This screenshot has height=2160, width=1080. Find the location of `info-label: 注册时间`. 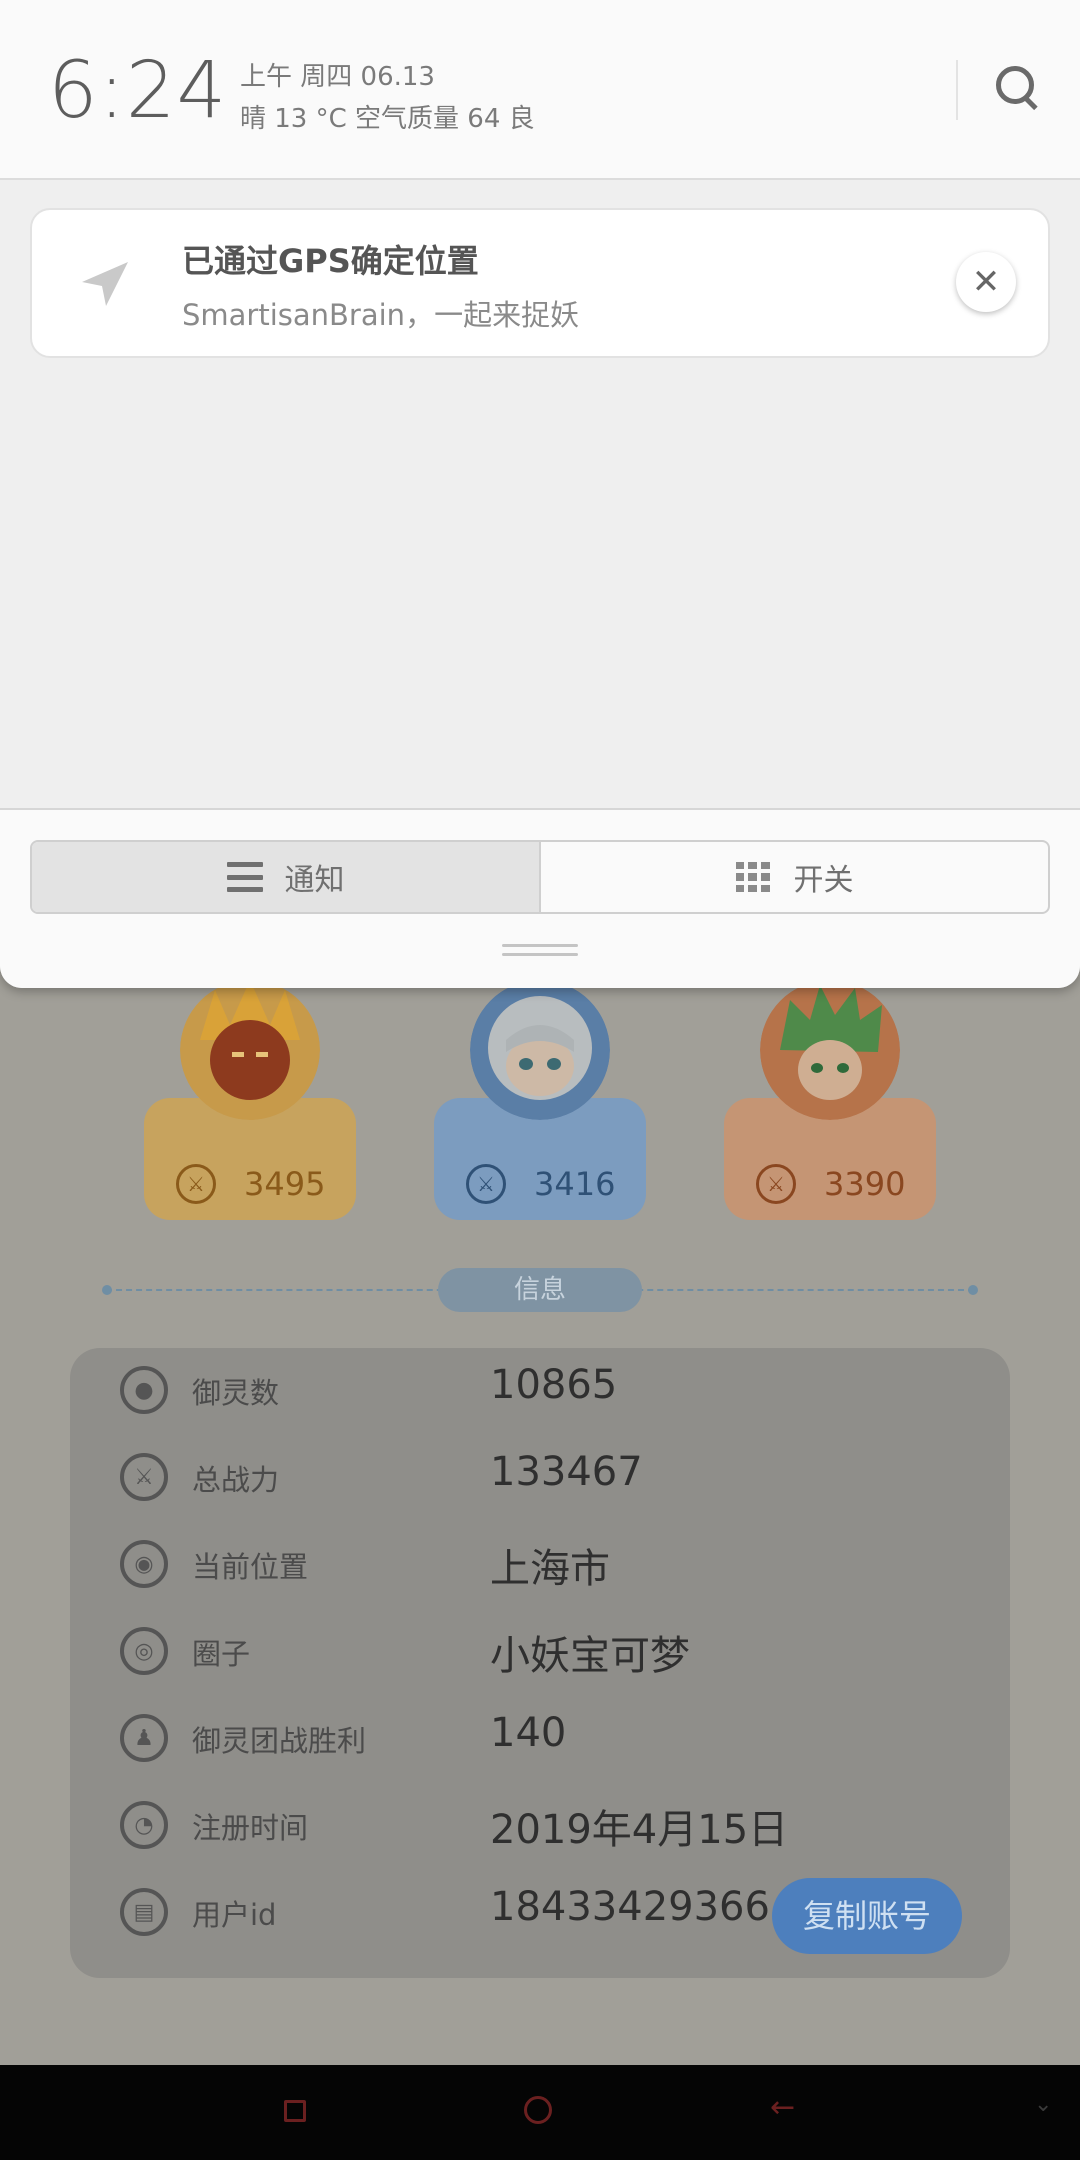

info-label: 注册时间 is located at coordinates (250, 1828).